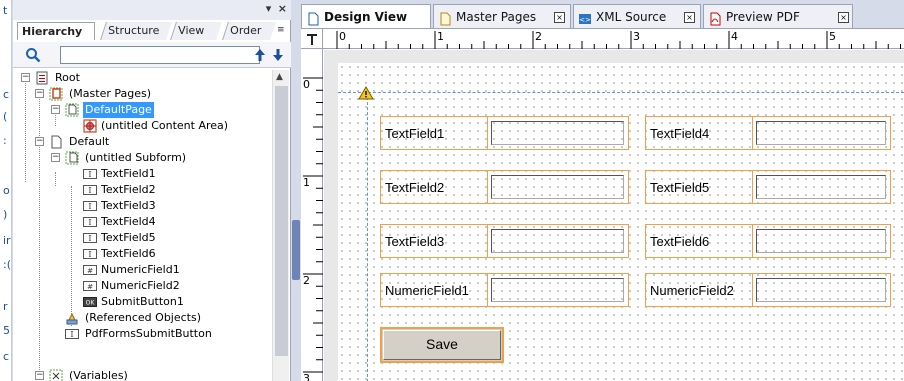 This screenshot has width=904, height=381. What do you see at coordinates (680, 187) in the screenshot?
I see `field-caption: TextField5` at bounding box center [680, 187].